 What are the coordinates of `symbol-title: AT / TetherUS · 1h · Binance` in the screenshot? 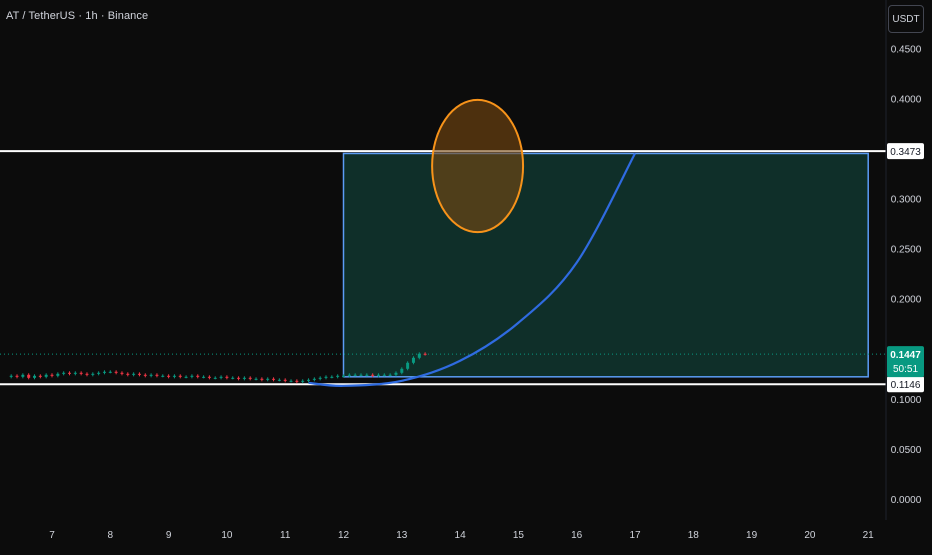 It's located at (77, 16).